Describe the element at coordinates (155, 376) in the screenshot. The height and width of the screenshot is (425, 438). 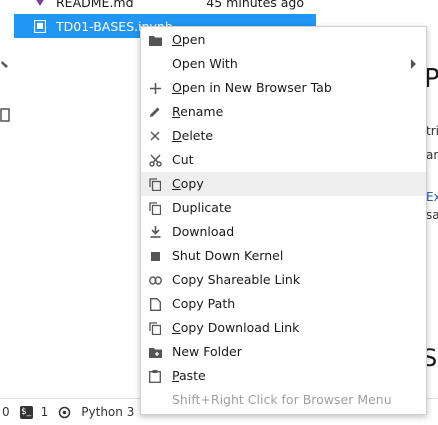
I see `paste-icon` at that location.